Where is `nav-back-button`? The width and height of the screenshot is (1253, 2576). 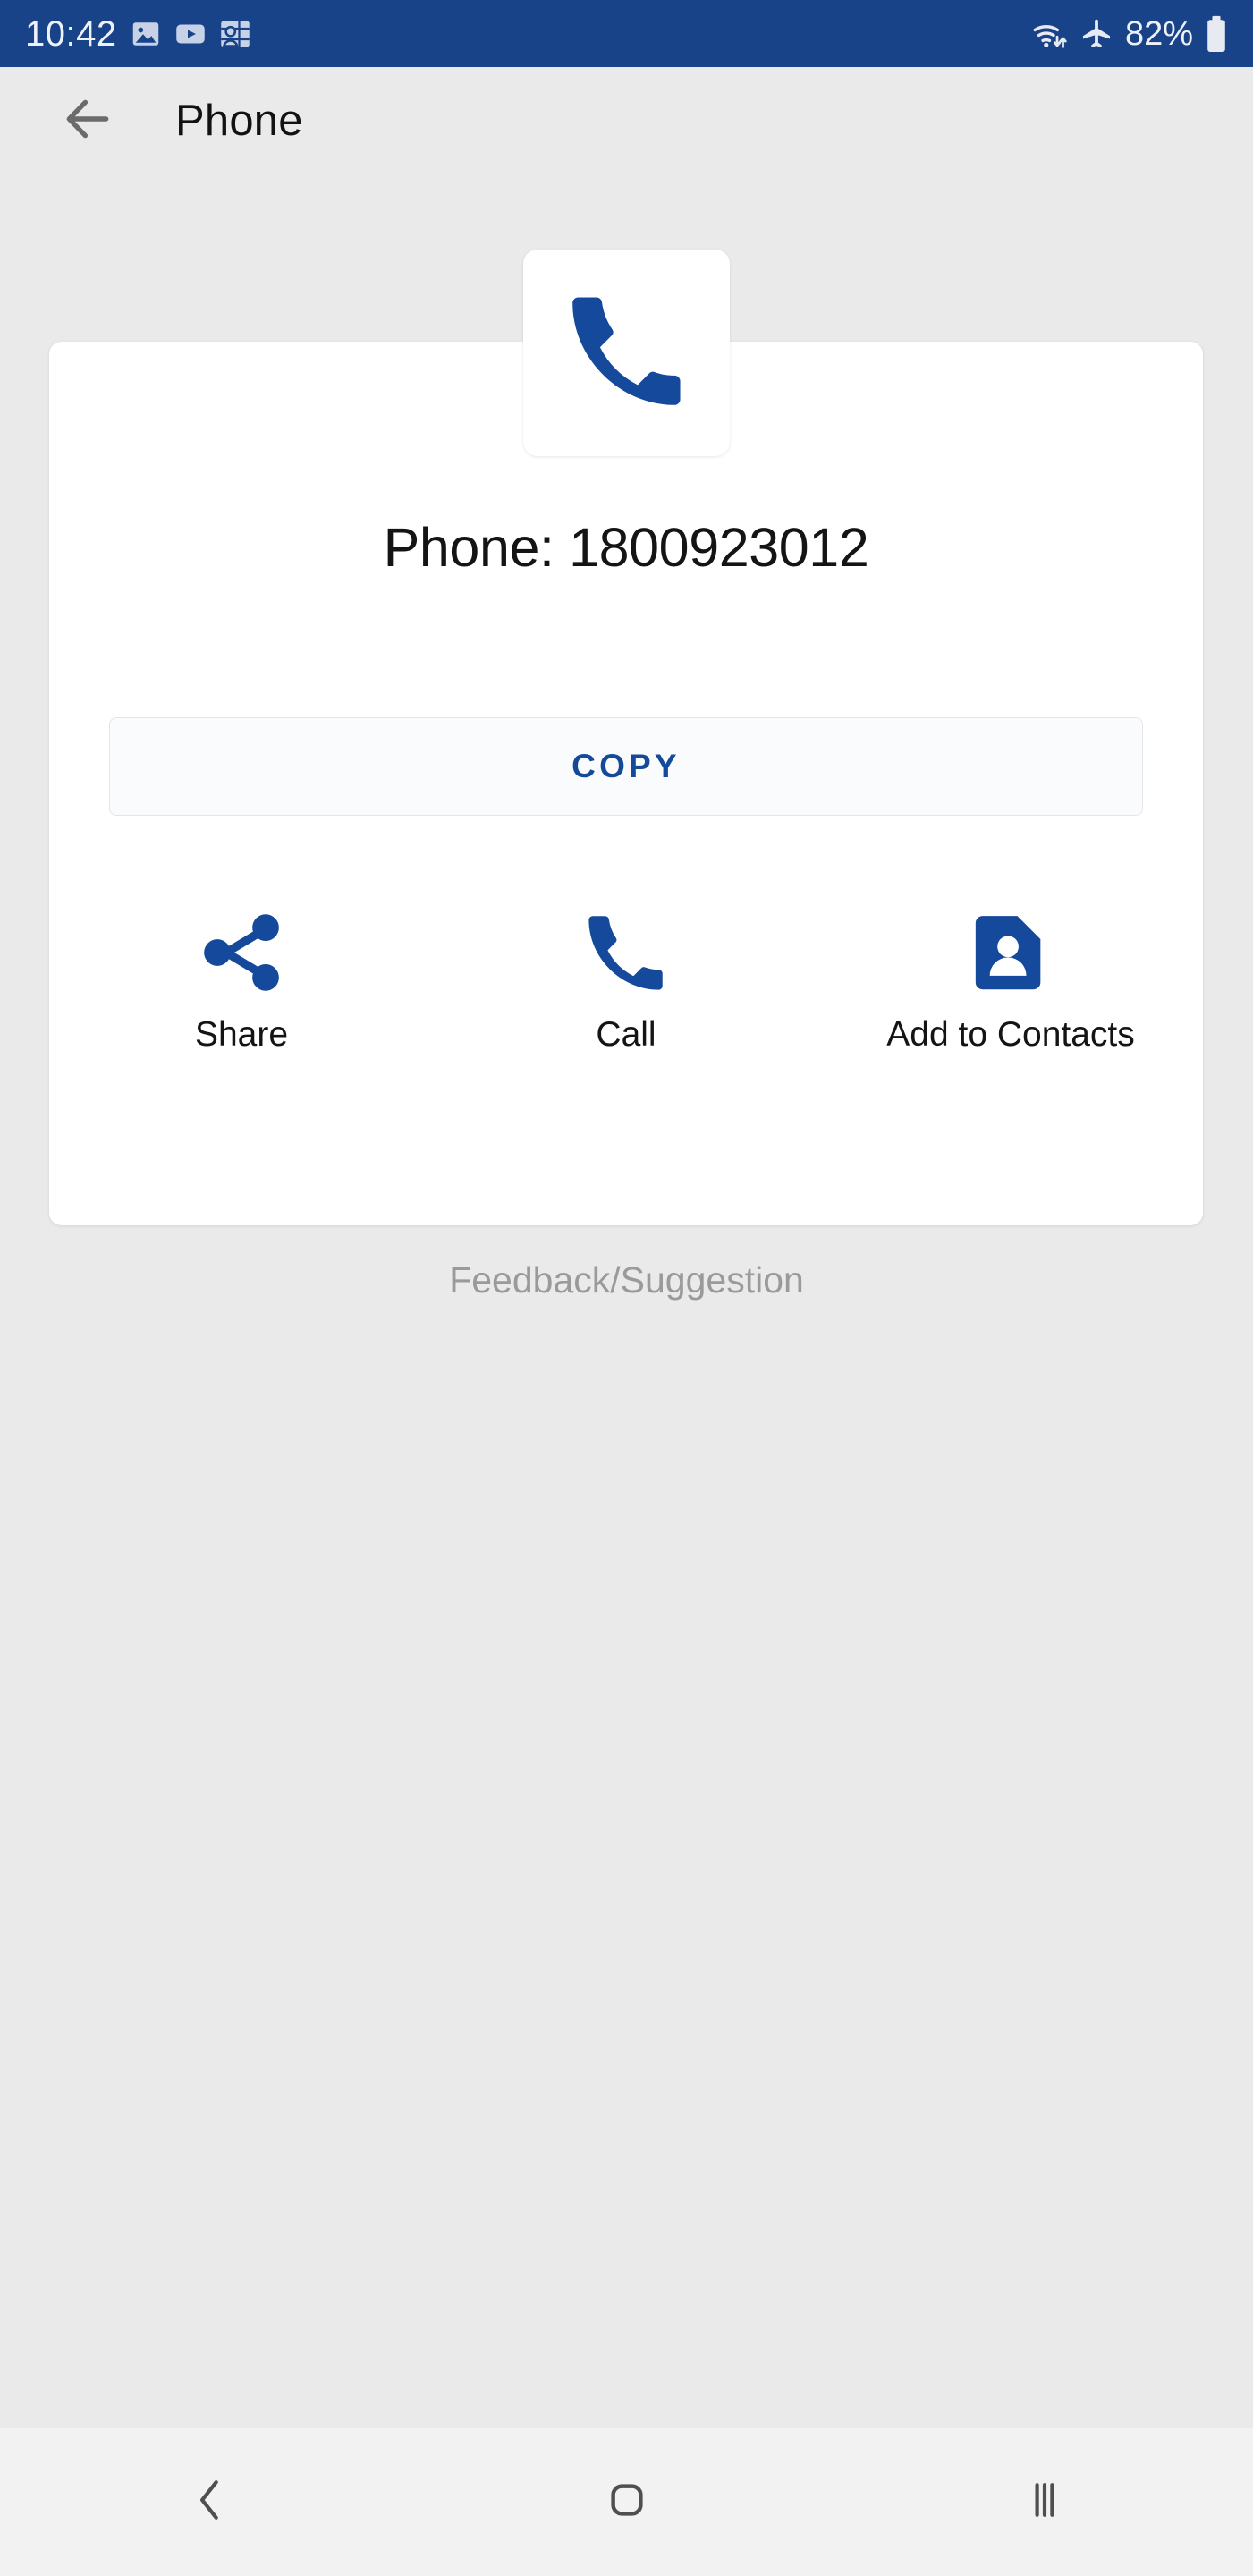
nav-back-button is located at coordinates (209, 2502).